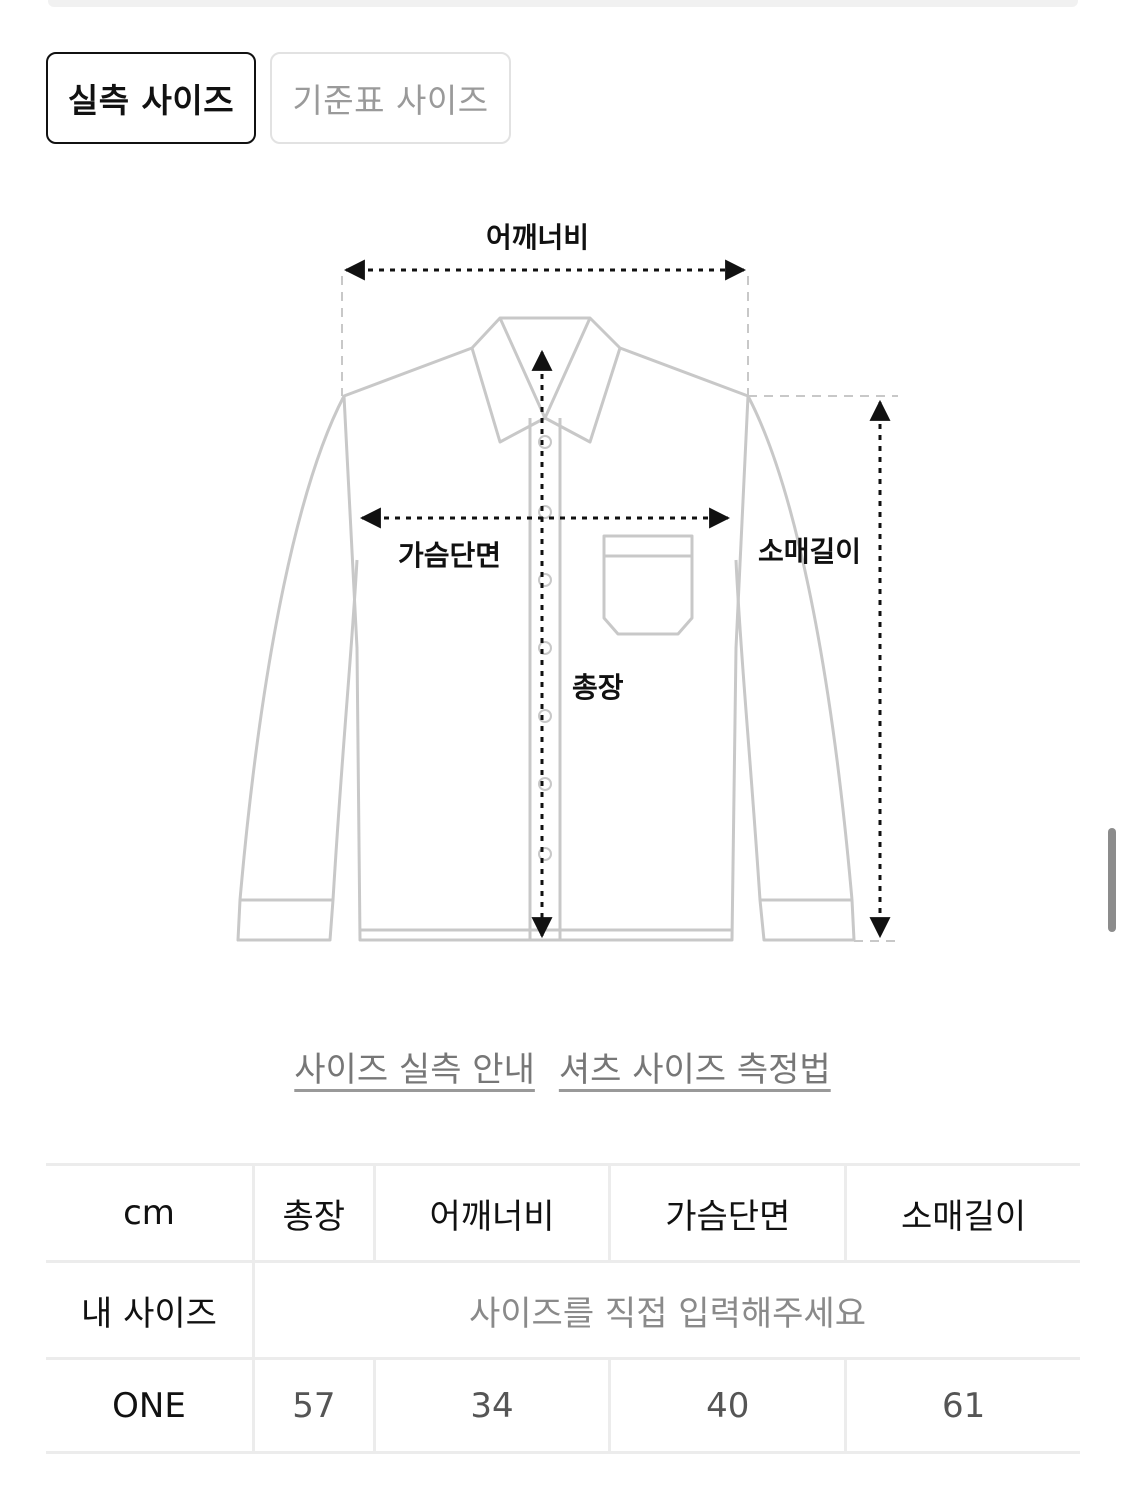 Image resolution: width=1125 pixels, height=1492 pixels. Describe the element at coordinates (149, 1308) in the screenshot. I see `my-size-label: 내 사이즈` at that location.